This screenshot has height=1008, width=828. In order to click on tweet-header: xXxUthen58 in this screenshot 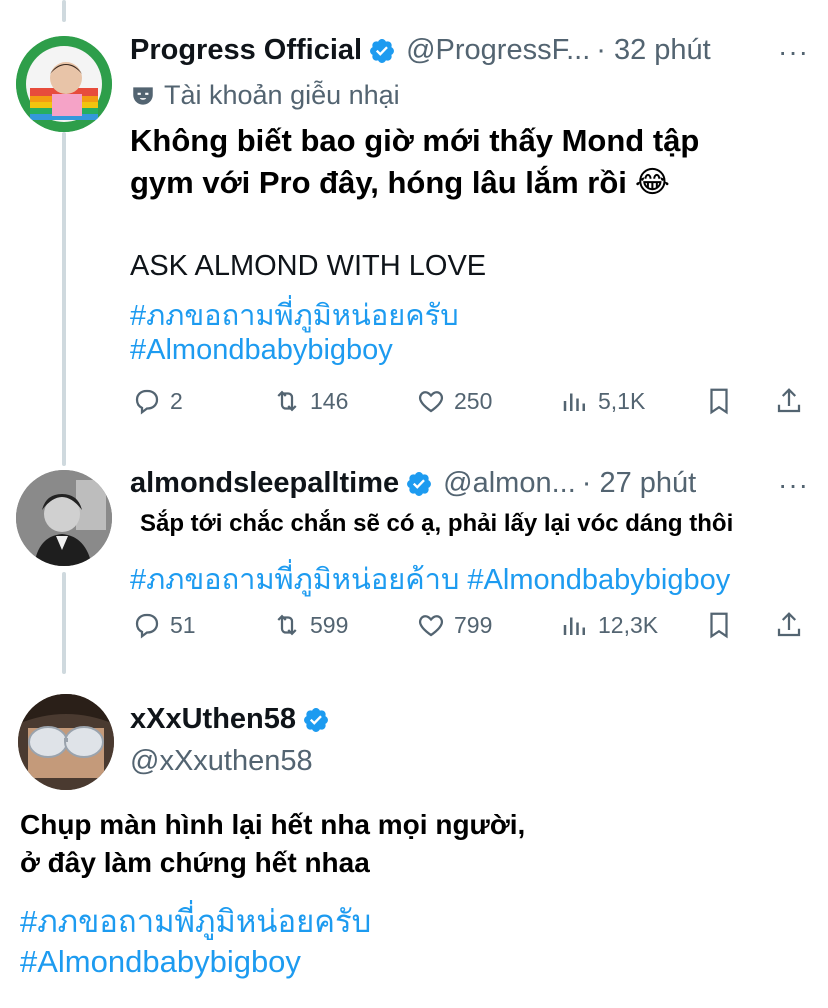, I will do `click(230, 719)`.